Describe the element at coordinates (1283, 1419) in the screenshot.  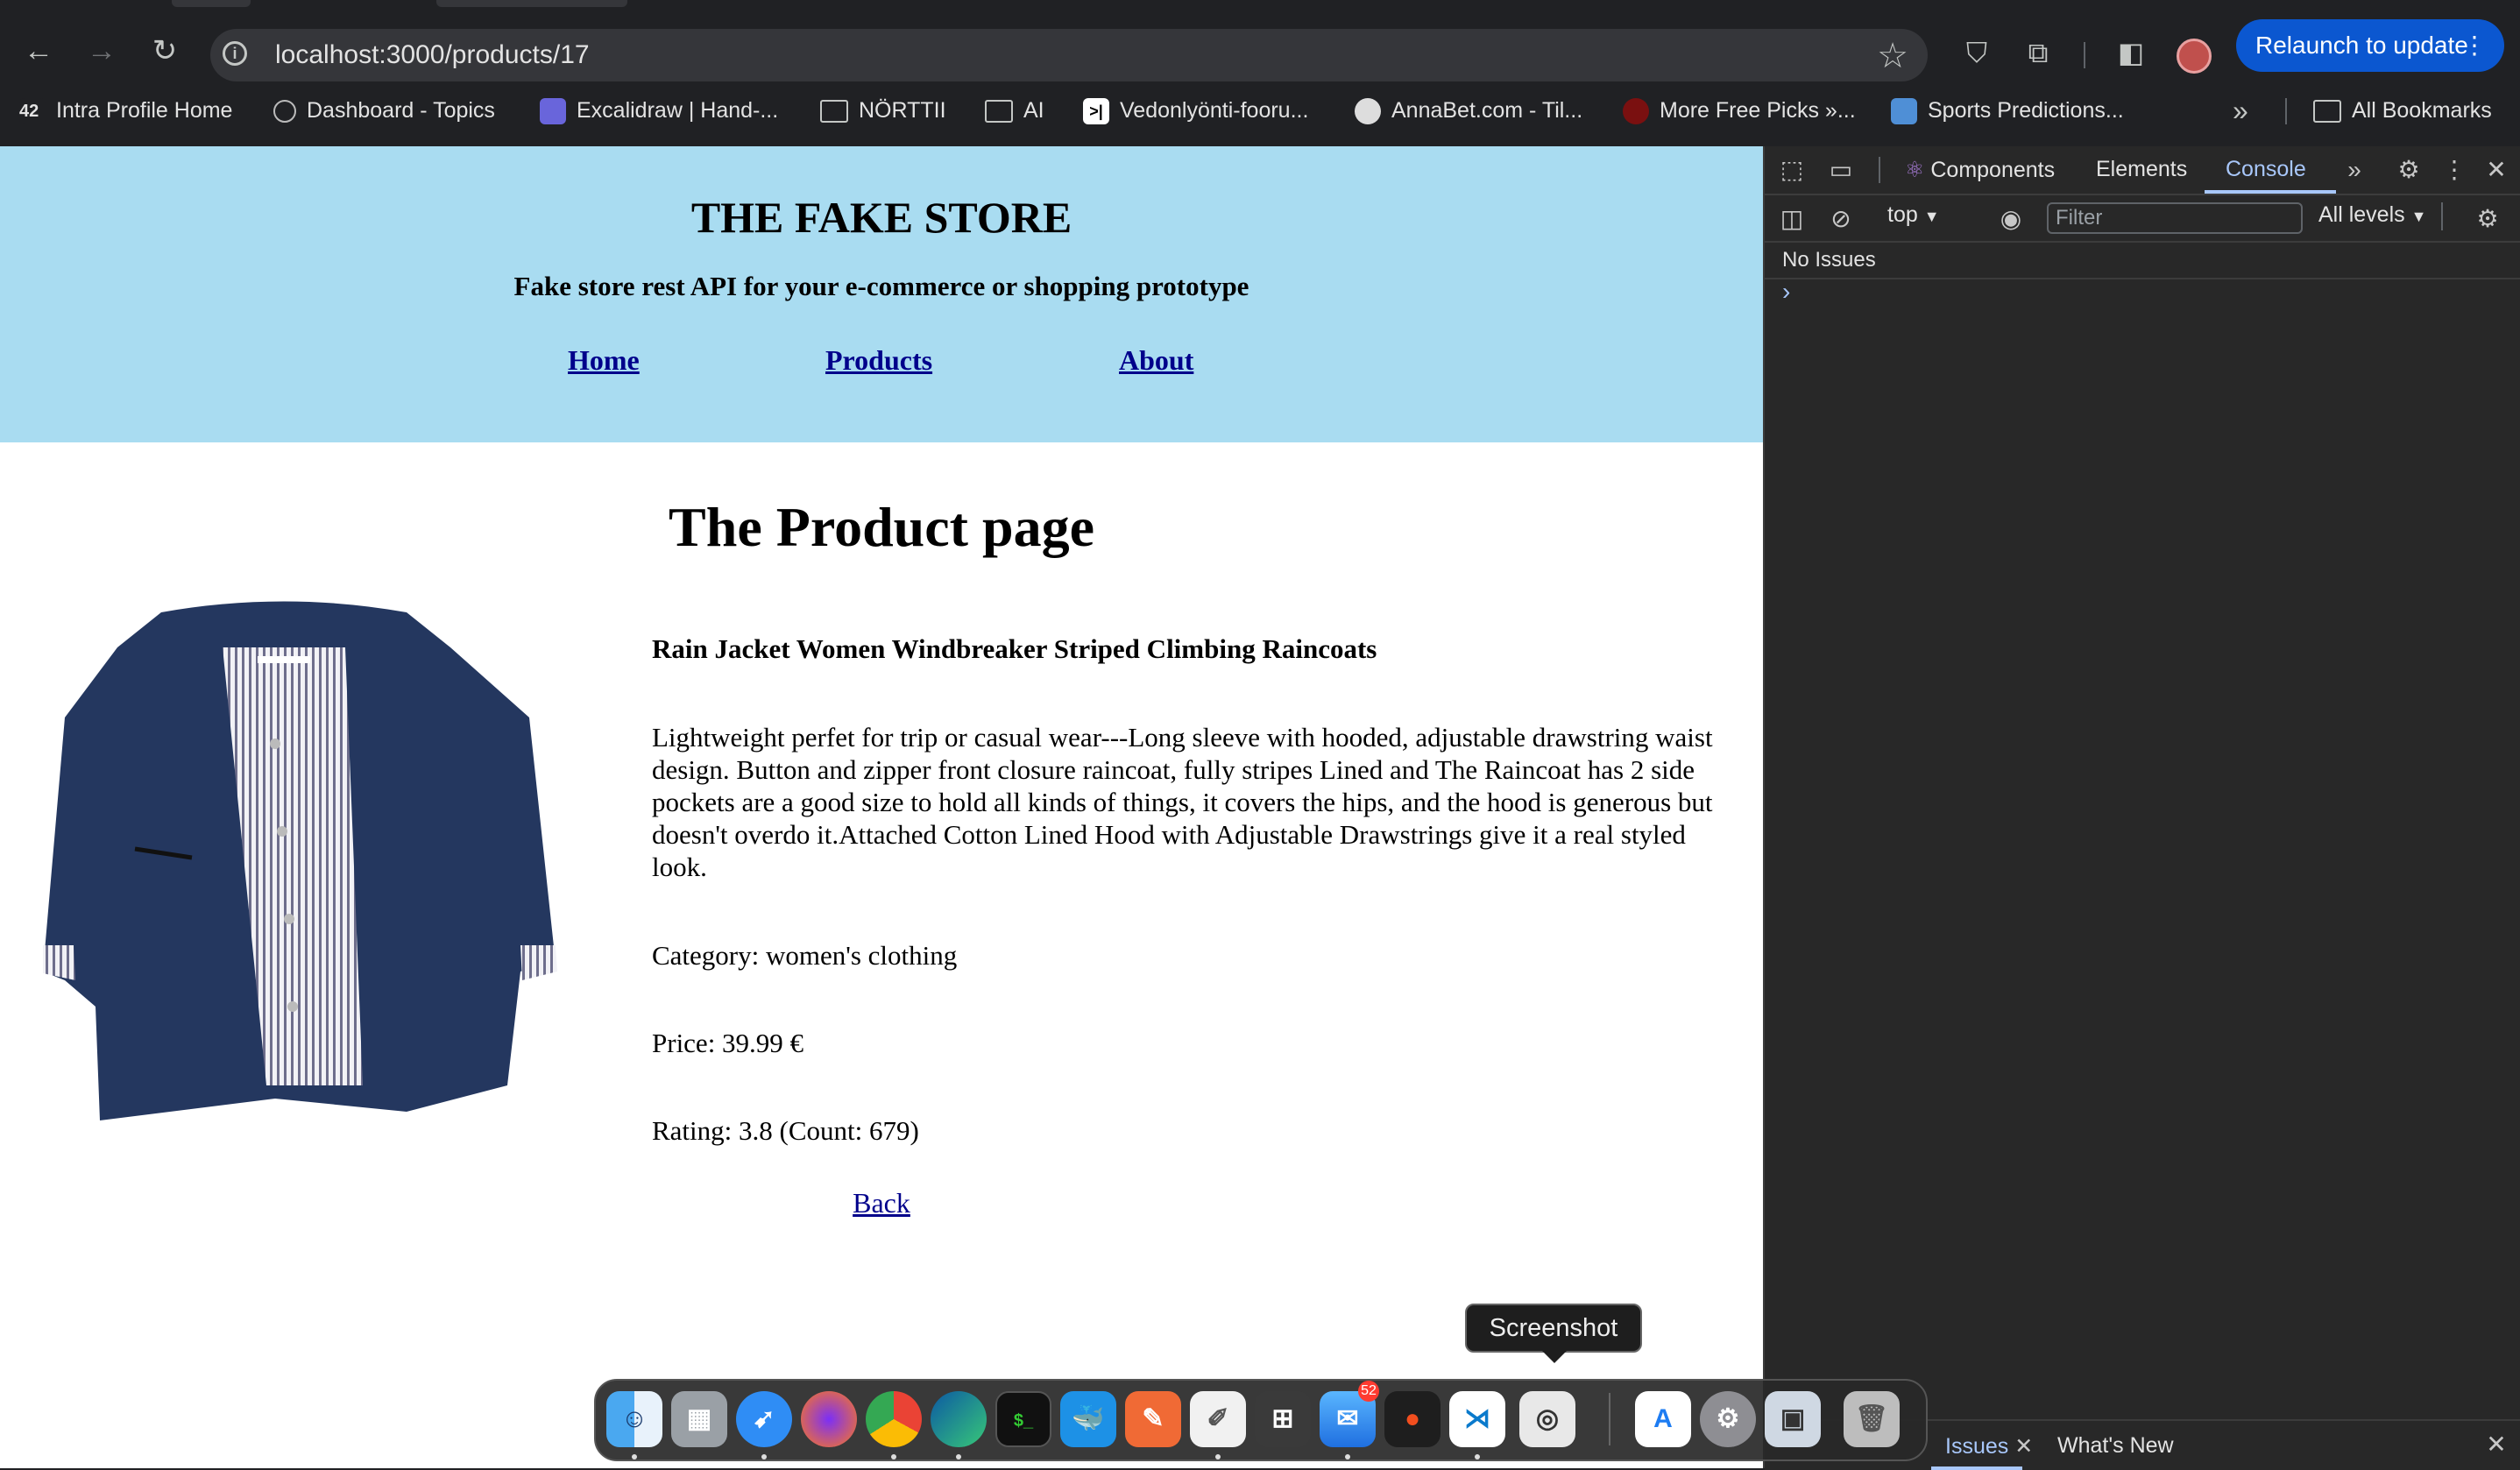
I see `calculator-icon: ⊞` at that location.